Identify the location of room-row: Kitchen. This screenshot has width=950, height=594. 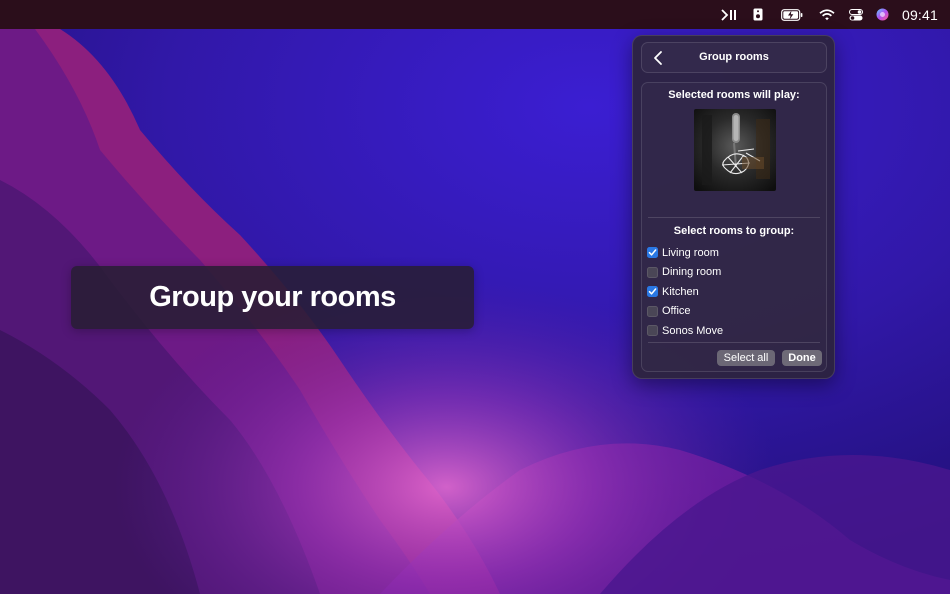
(734, 292).